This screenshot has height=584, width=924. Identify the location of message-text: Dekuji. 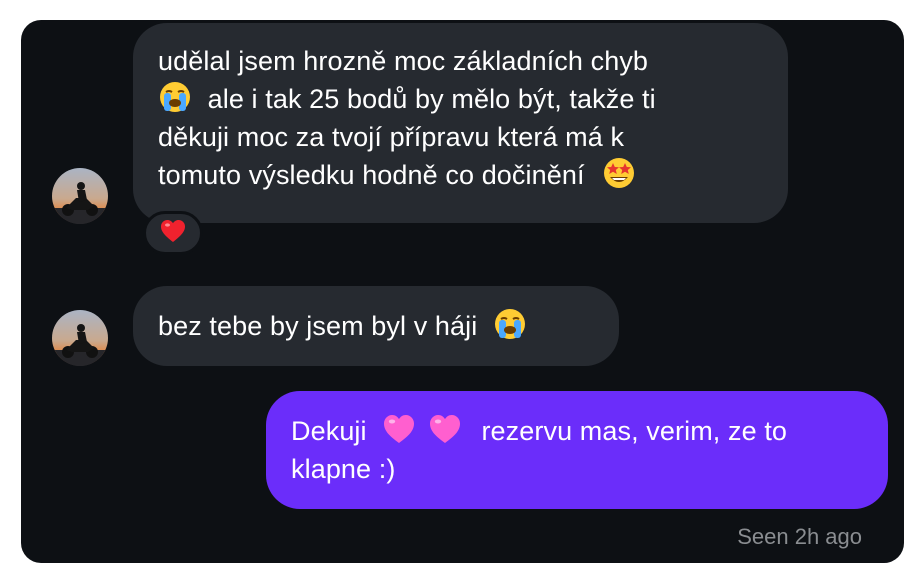
(329, 431).